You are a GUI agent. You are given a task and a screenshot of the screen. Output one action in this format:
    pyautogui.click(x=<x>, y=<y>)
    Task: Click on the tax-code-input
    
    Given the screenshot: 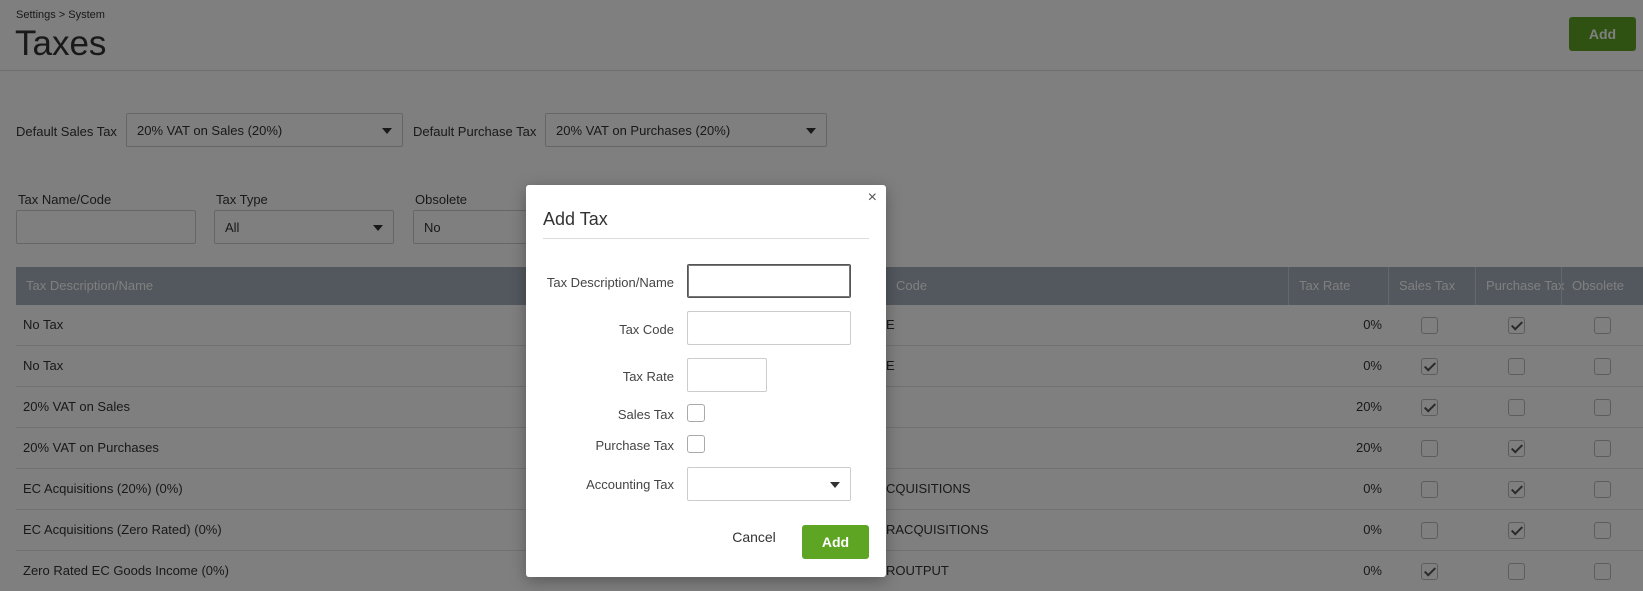 What is the action you would take?
    pyautogui.click(x=769, y=328)
    